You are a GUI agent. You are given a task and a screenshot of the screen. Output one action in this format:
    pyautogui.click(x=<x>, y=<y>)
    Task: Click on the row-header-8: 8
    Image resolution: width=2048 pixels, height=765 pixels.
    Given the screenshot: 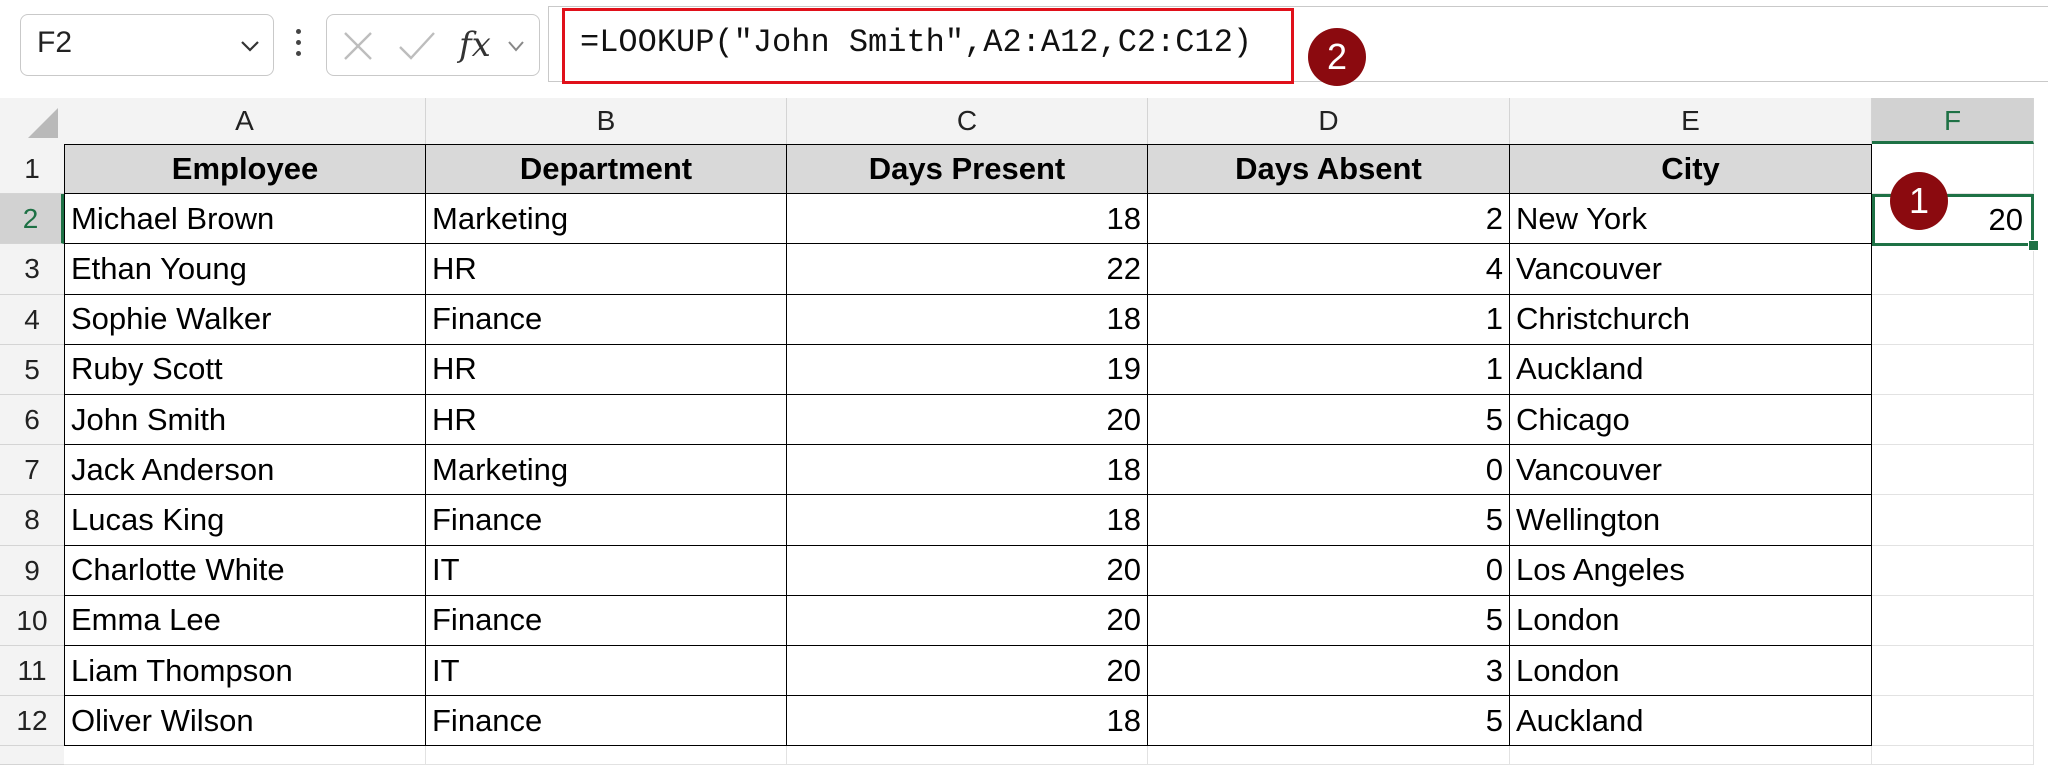 What is the action you would take?
    pyautogui.click(x=32, y=520)
    